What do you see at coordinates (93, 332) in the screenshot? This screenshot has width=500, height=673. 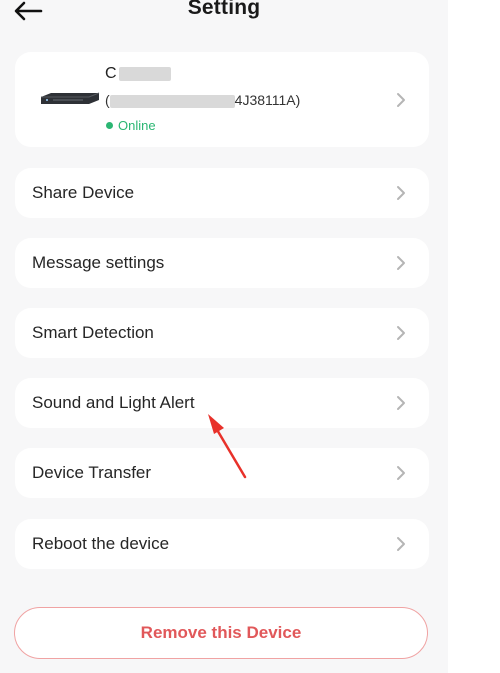 I see `menu-item-label: Smart Detection` at bounding box center [93, 332].